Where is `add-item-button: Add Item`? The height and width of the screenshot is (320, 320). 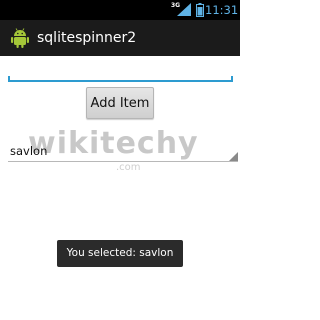 add-item-button: Add Item is located at coordinates (120, 103).